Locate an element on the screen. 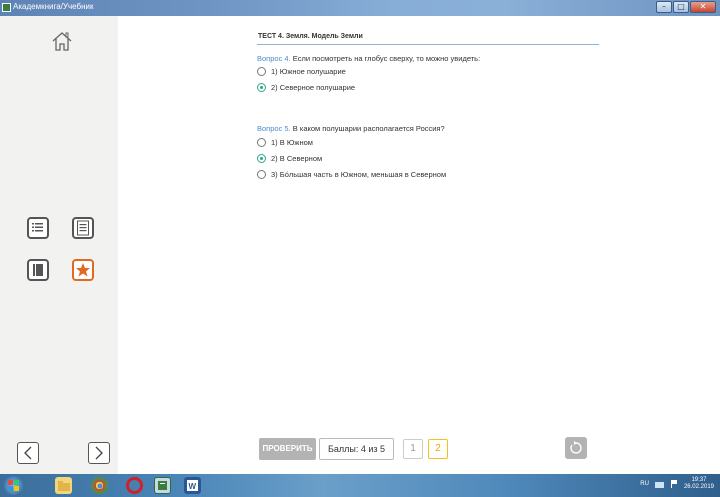 The height and width of the screenshot is (497, 720). star-icon is located at coordinates (83, 270).